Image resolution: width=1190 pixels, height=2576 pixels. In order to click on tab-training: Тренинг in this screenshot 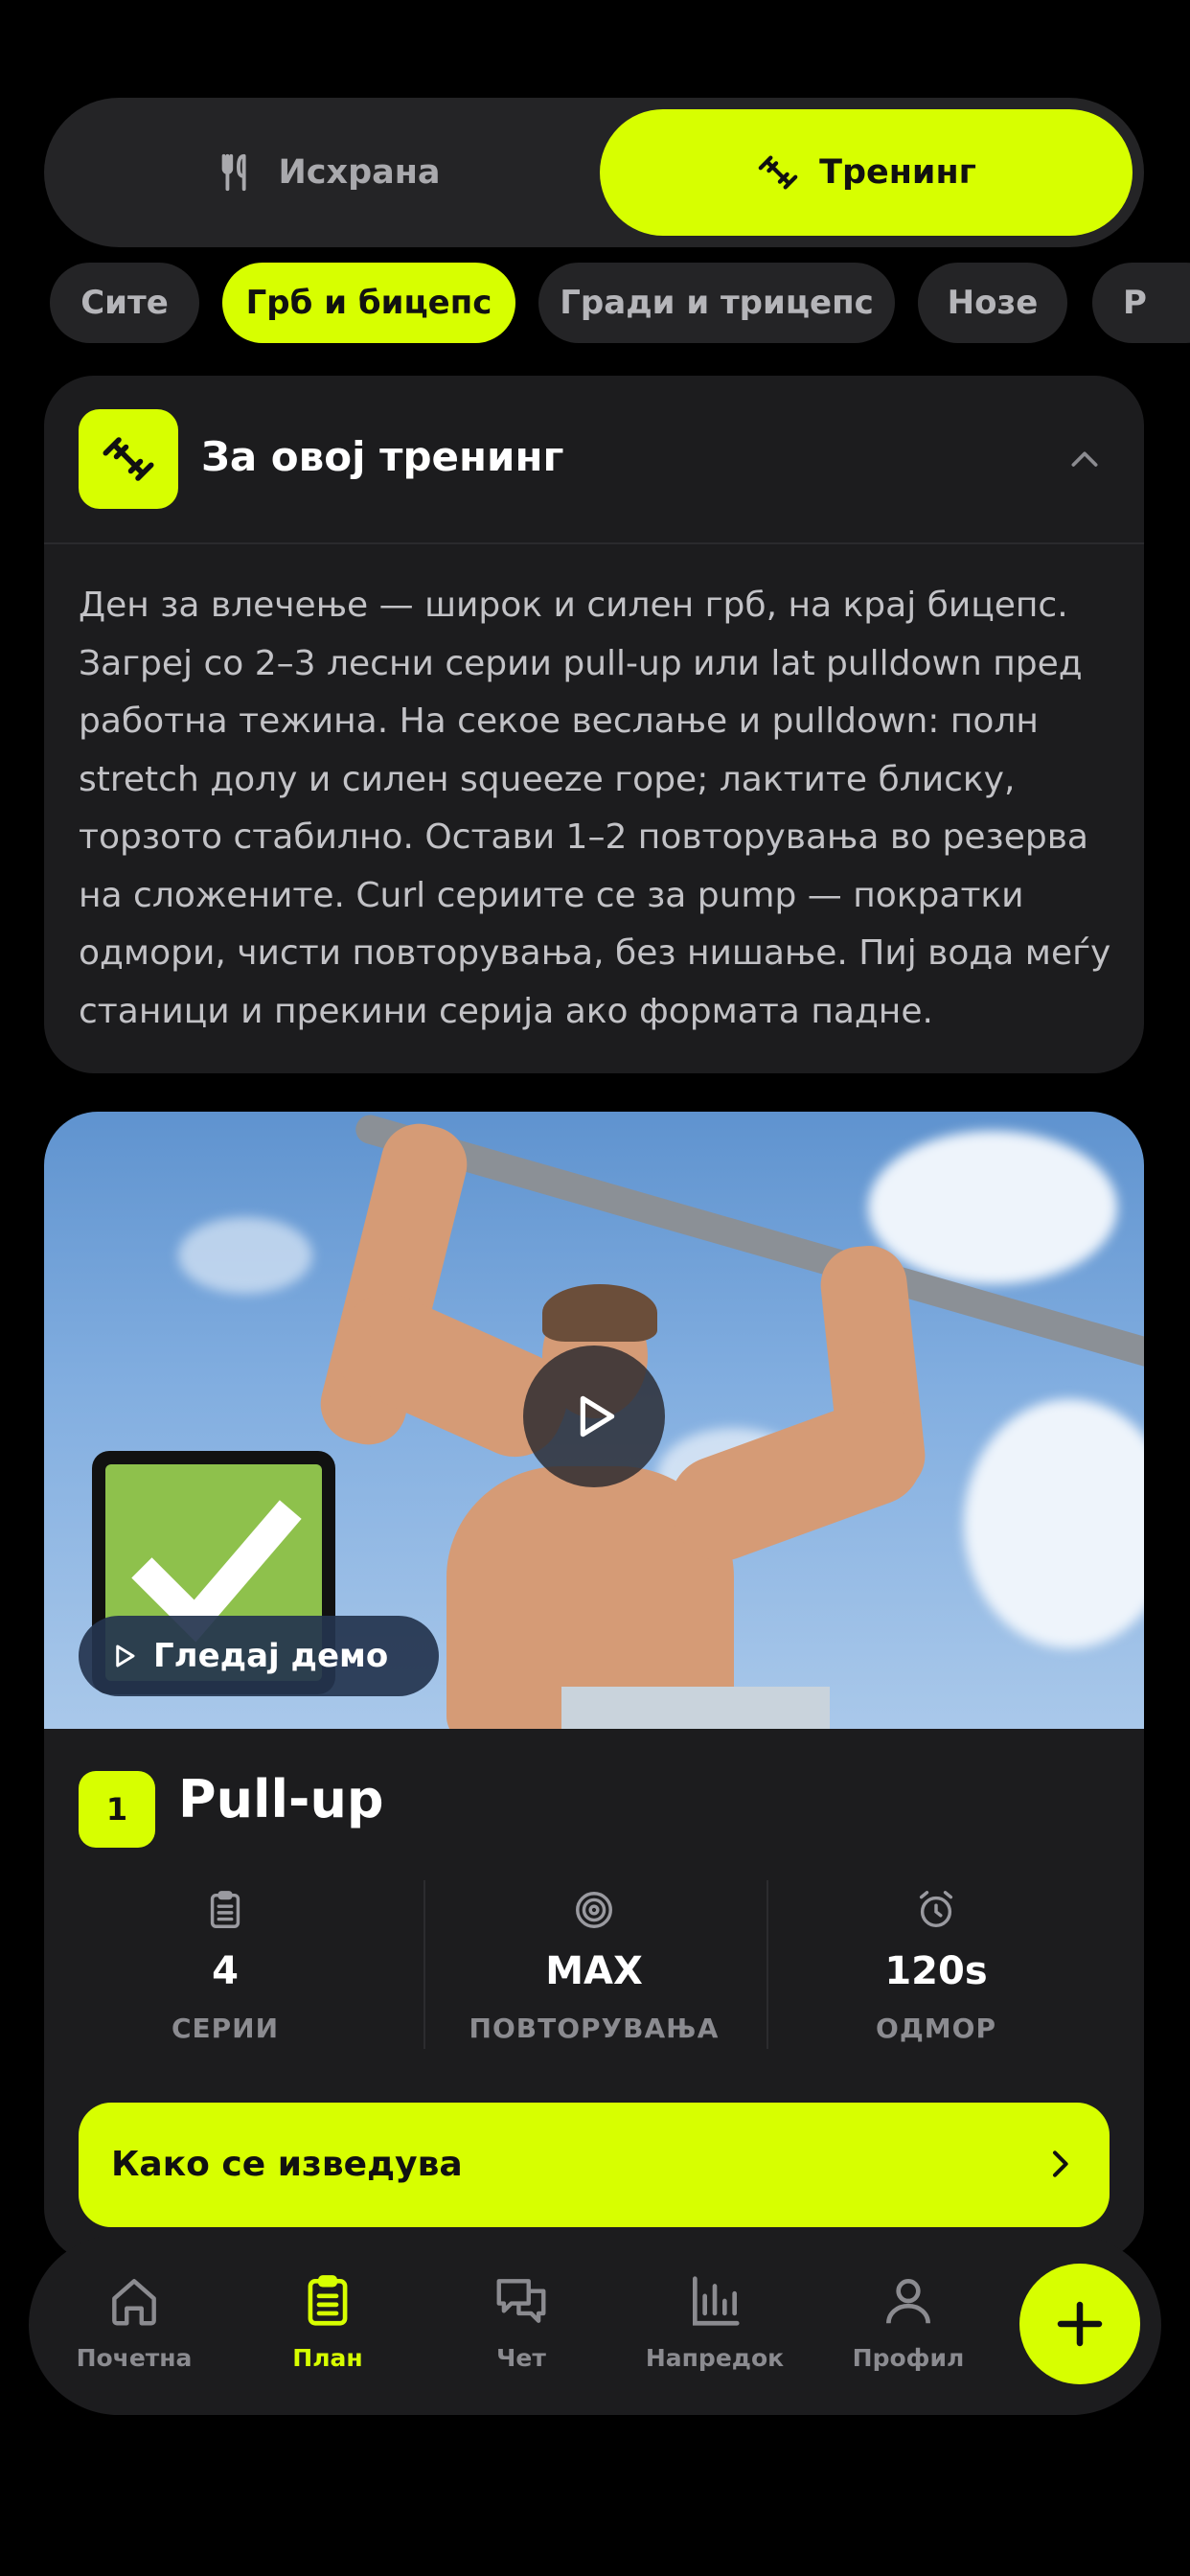, I will do `click(867, 172)`.